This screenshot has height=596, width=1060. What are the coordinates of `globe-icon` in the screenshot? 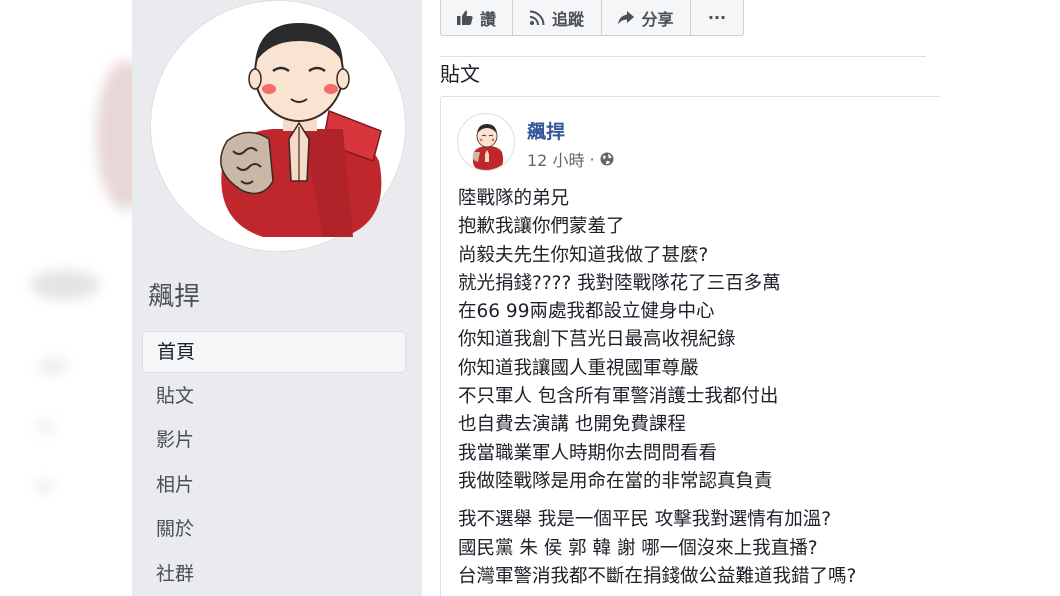 It's located at (607, 159).